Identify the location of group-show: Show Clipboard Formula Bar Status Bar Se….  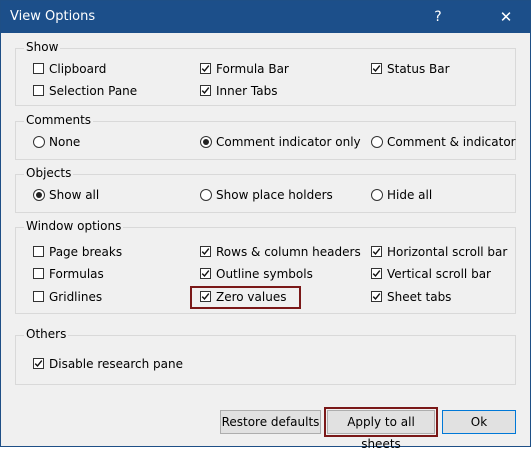
(265, 73).